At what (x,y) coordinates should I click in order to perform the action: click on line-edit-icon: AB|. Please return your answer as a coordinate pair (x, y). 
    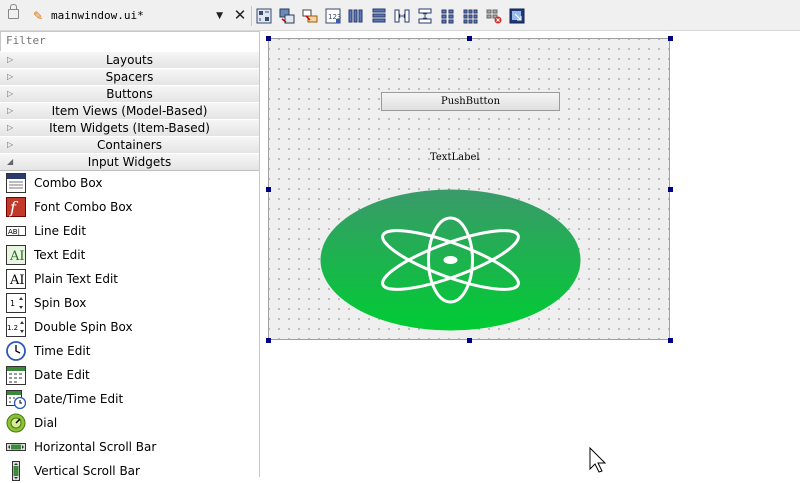
    Looking at the image, I should click on (16, 231).